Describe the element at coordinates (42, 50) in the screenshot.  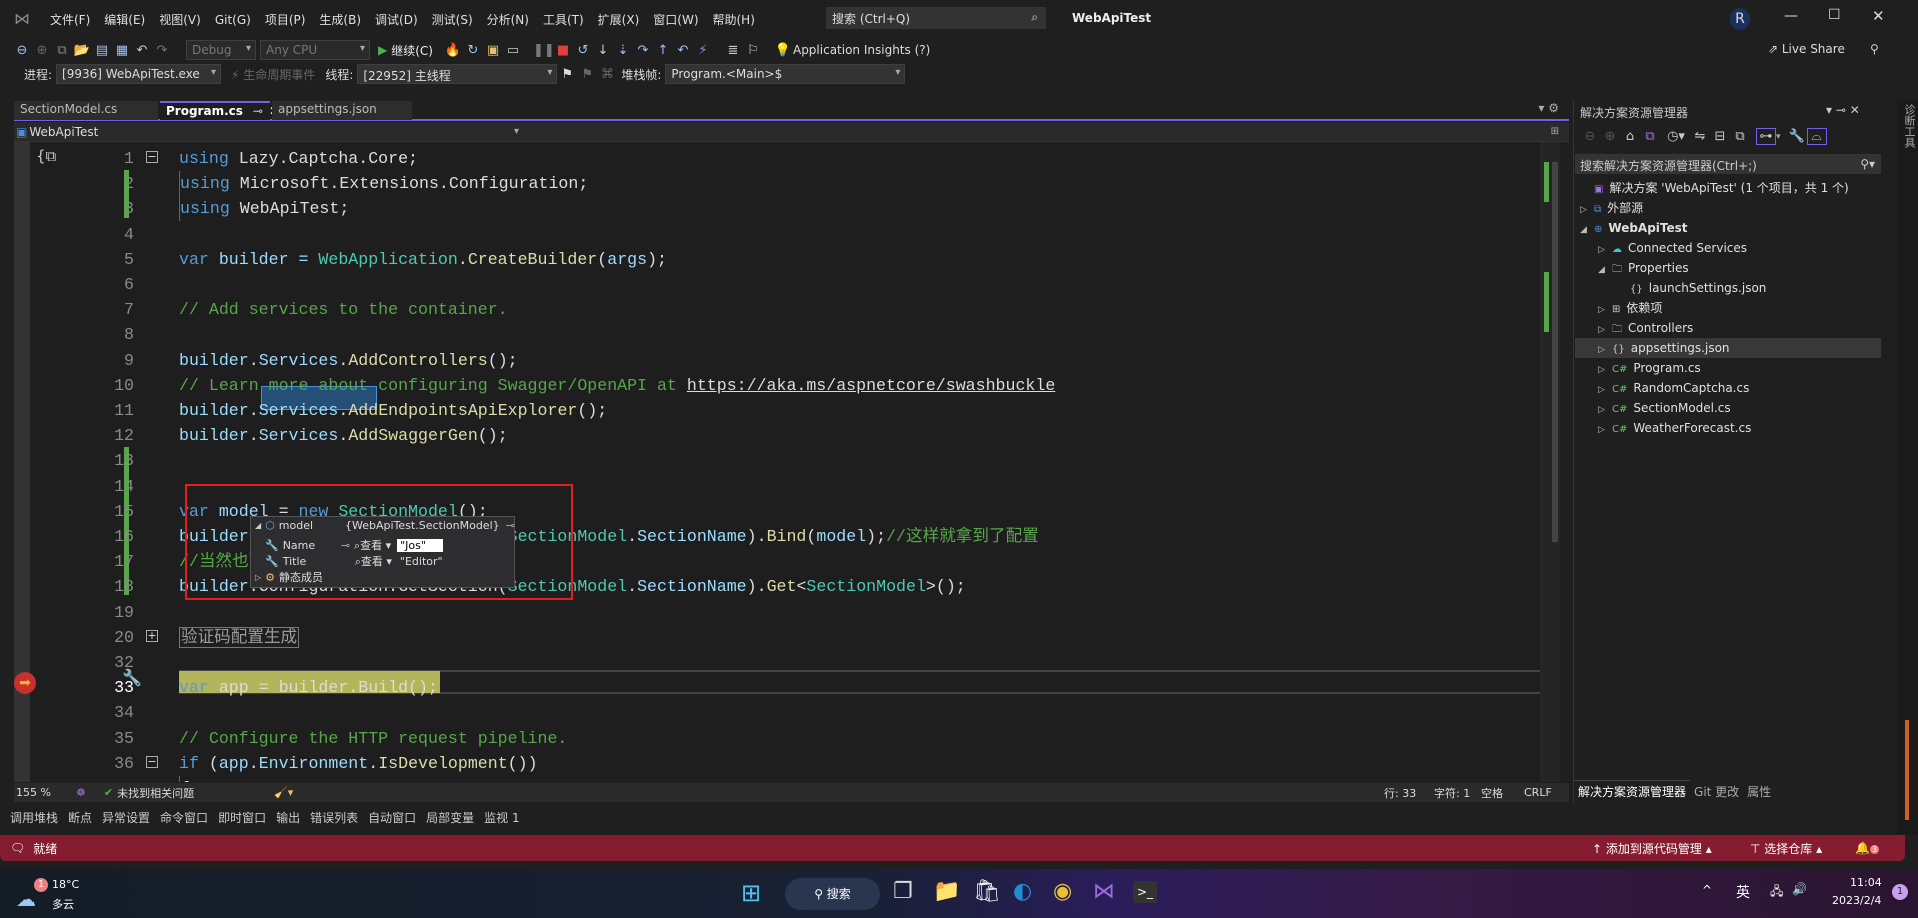
I see `forward-icon: ⊕` at that location.